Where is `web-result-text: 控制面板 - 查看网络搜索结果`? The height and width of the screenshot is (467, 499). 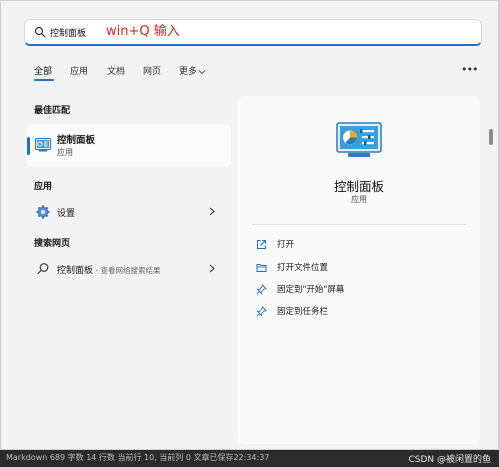
web-result-text: 控制面板 - 查看网络搜索结果 is located at coordinates (109, 269).